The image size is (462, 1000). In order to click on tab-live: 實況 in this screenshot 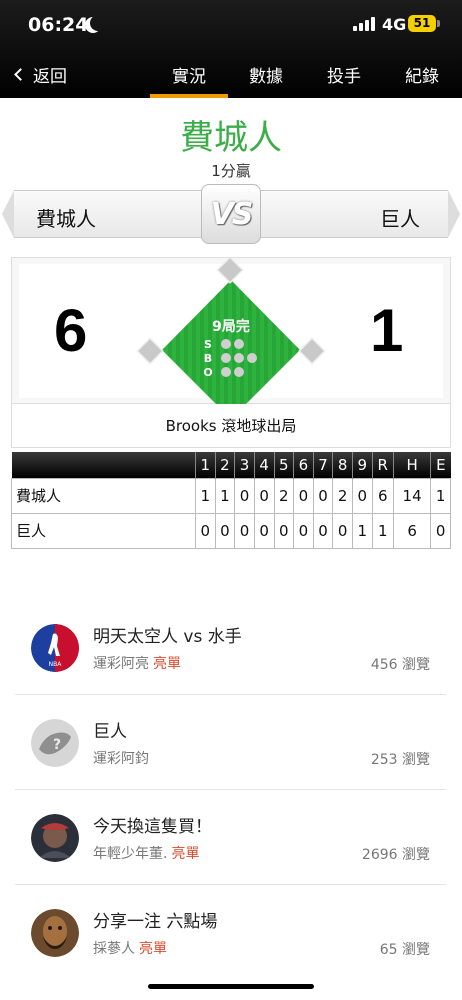, I will do `click(189, 74)`.